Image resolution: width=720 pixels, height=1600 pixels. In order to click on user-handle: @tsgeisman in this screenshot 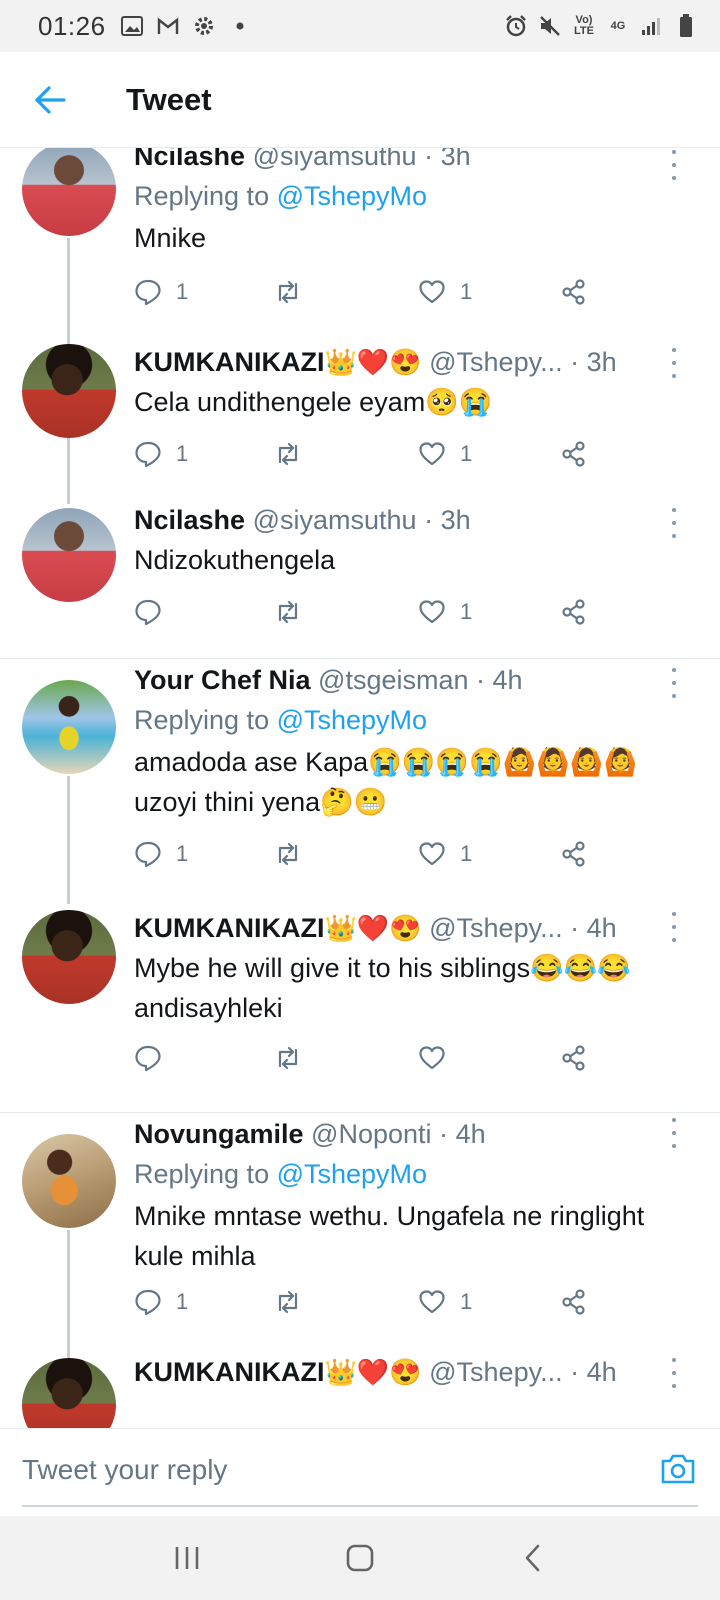, I will do `click(393, 680)`.